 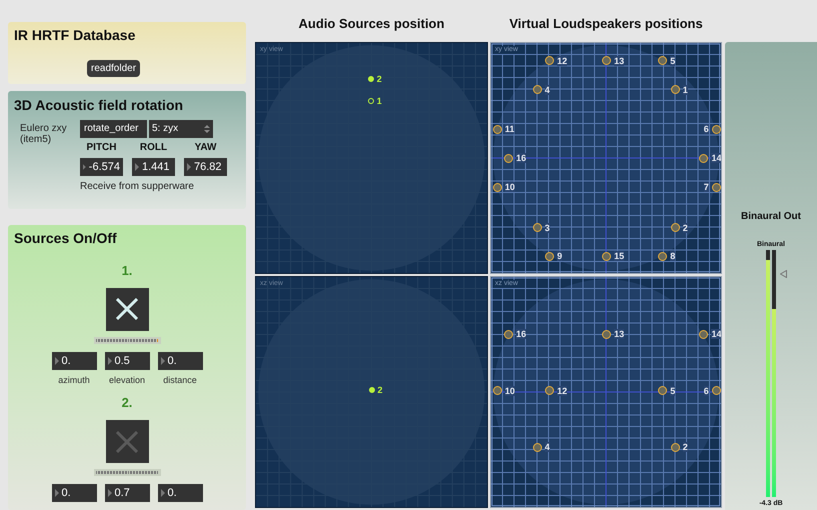 I want to click on field-label: elevation, so click(x=127, y=380).